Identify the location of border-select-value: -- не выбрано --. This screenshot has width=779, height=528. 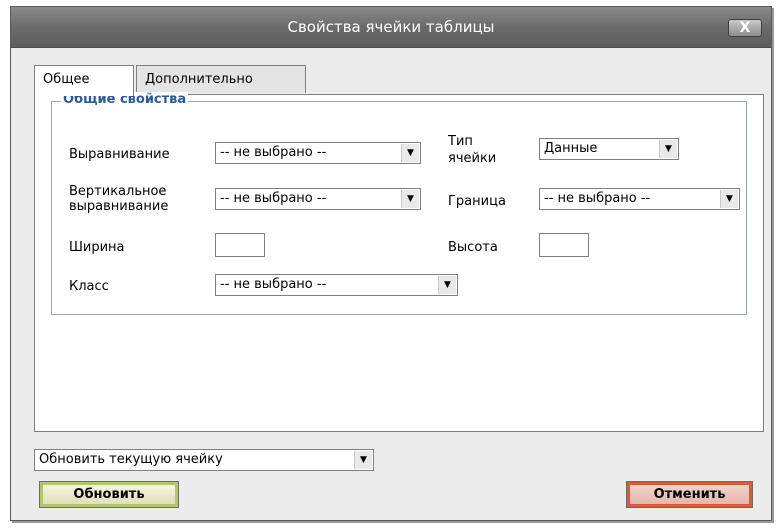
(597, 198).